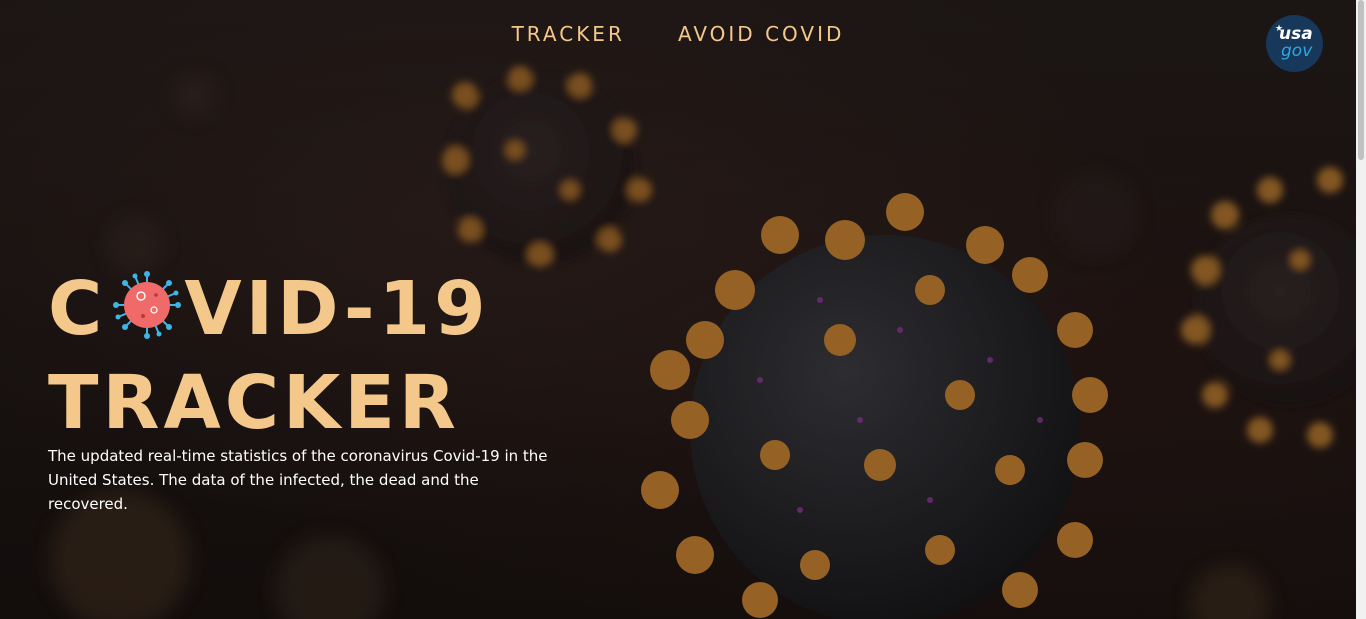 The height and width of the screenshot is (619, 1366). I want to click on usagov-logo-gov-text: gov, so click(1297, 51).